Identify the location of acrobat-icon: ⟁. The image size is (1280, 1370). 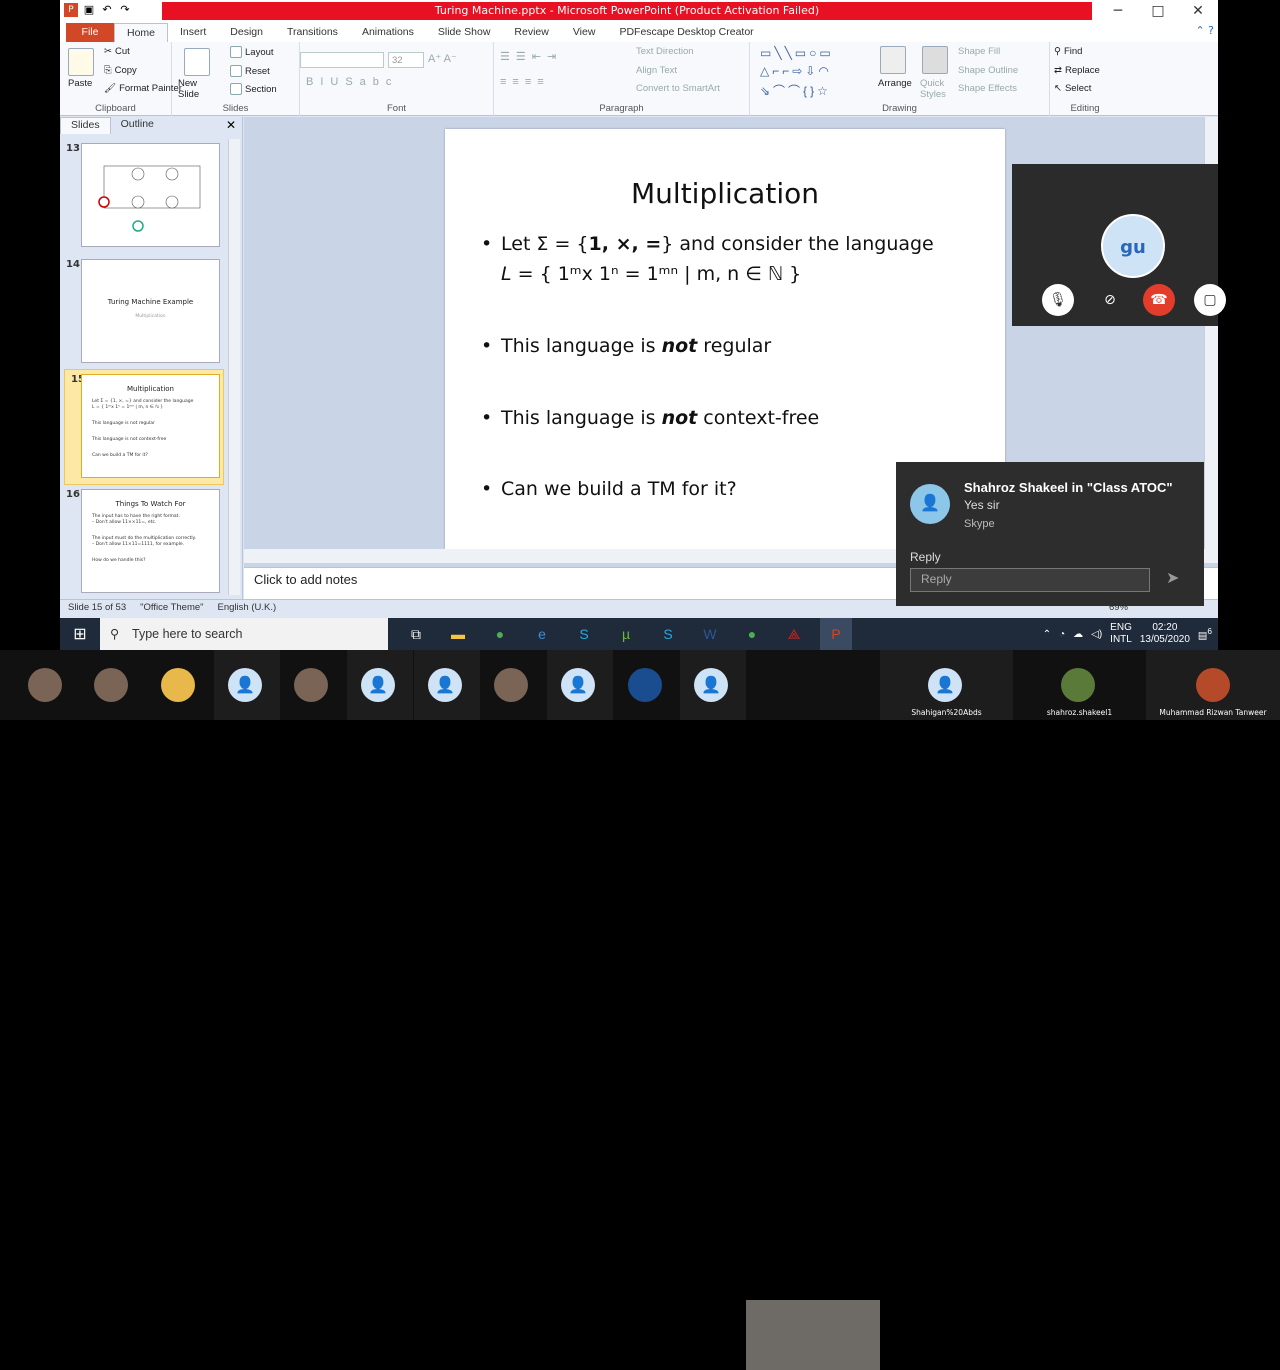
(794, 634).